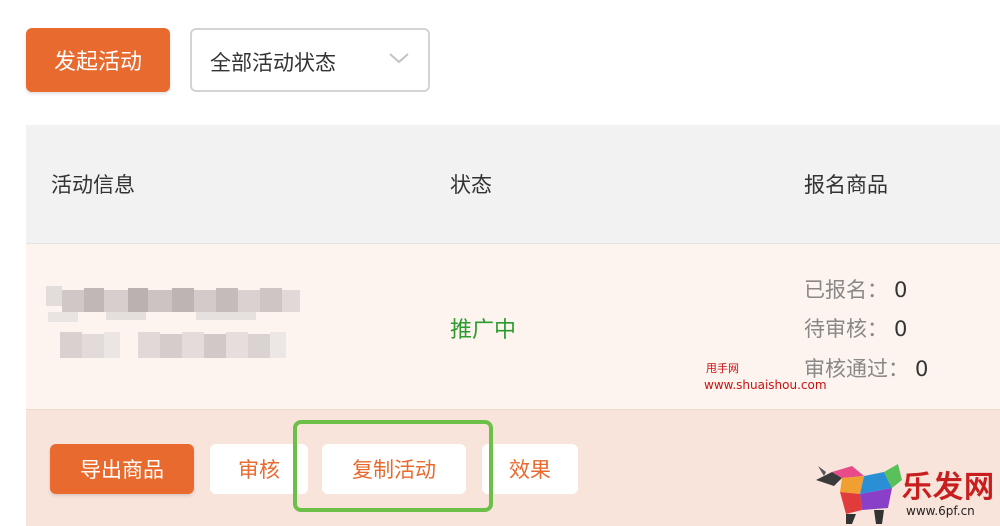  Describe the element at coordinates (722, 368) in the screenshot. I see `watermark-site-name: 甩手网` at that location.